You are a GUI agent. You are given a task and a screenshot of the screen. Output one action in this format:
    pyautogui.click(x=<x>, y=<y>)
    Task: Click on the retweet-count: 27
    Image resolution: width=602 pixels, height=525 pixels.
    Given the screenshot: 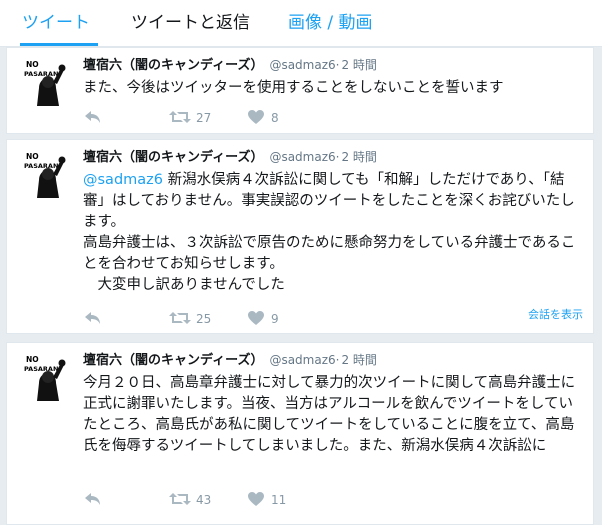 What is the action you would take?
    pyautogui.click(x=204, y=118)
    